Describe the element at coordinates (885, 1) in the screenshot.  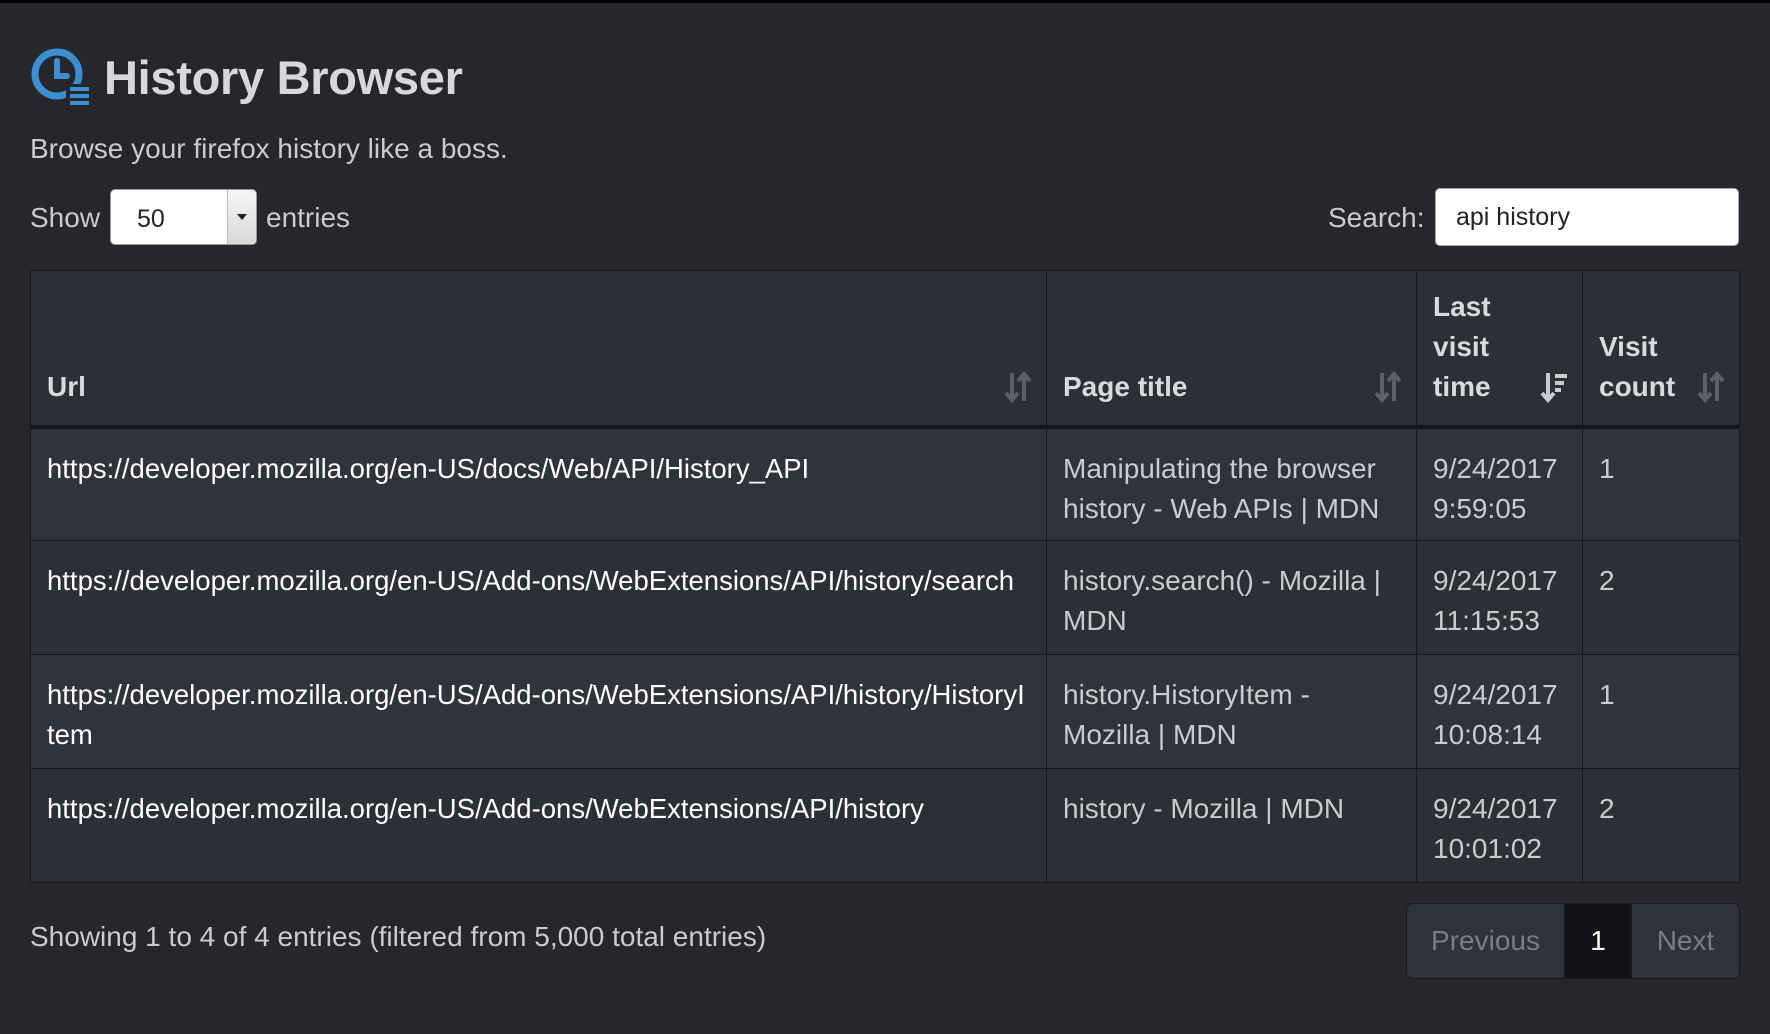
I see `window-top-border` at that location.